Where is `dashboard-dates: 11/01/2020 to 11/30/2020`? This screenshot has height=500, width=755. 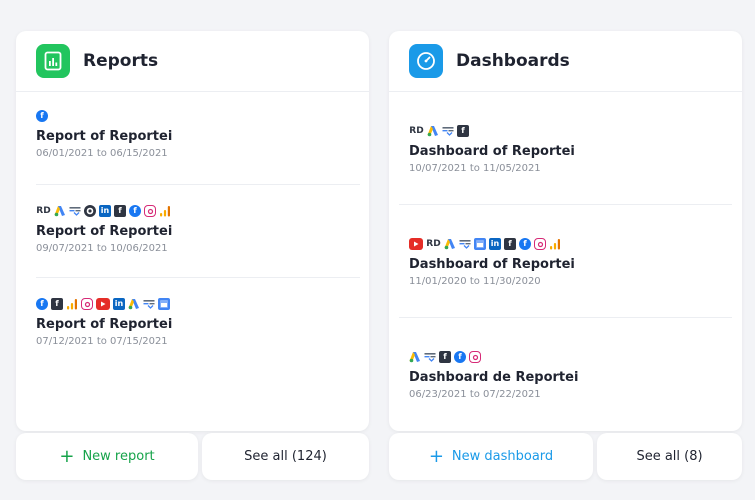 dashboard-dates: 11/01/2020 to 11/30/2020 is located at coordinates (475, 281).